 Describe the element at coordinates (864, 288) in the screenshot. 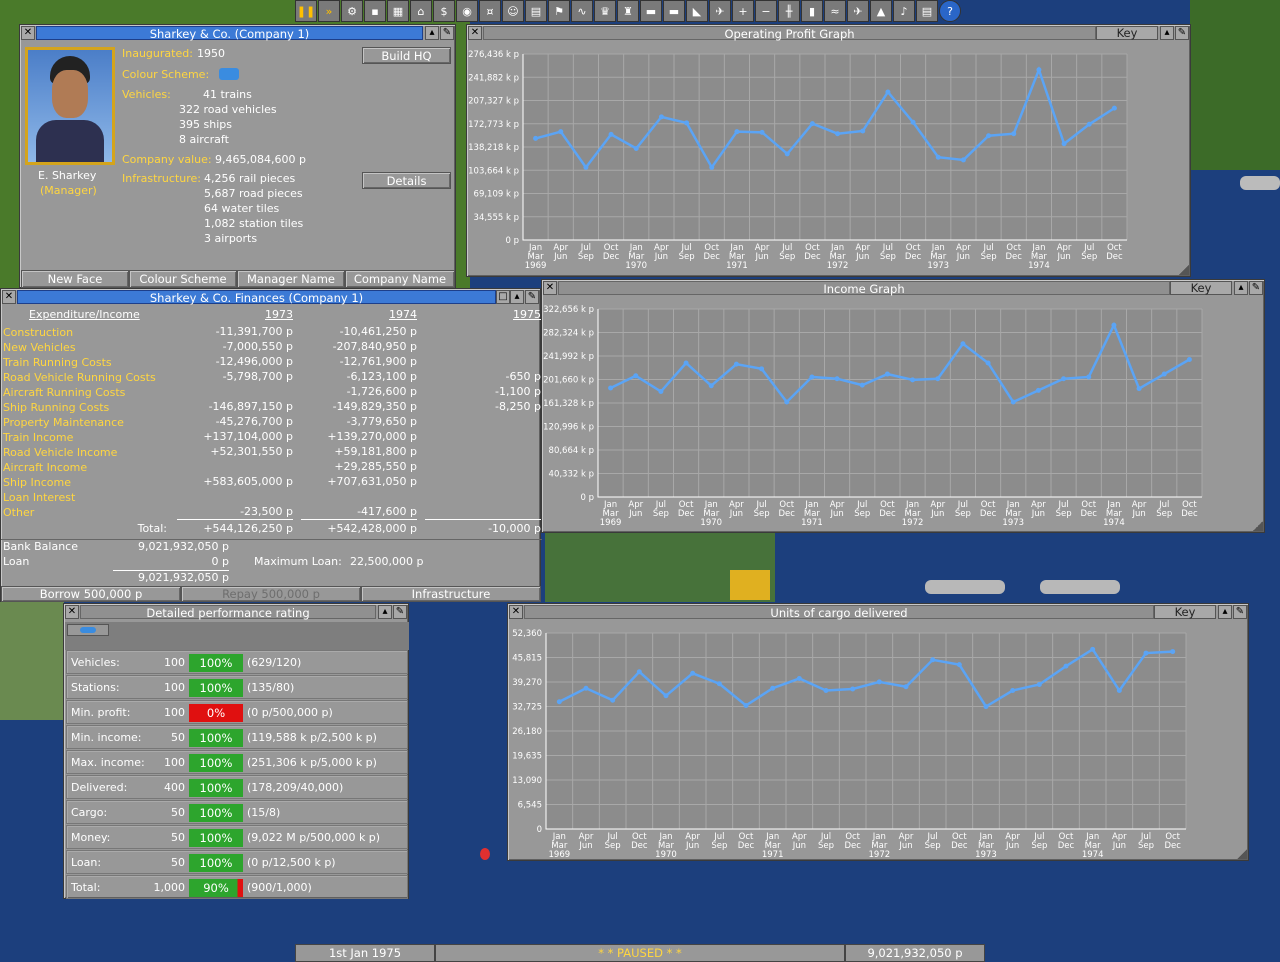

I see `graph-title: Income Graph` at that location.